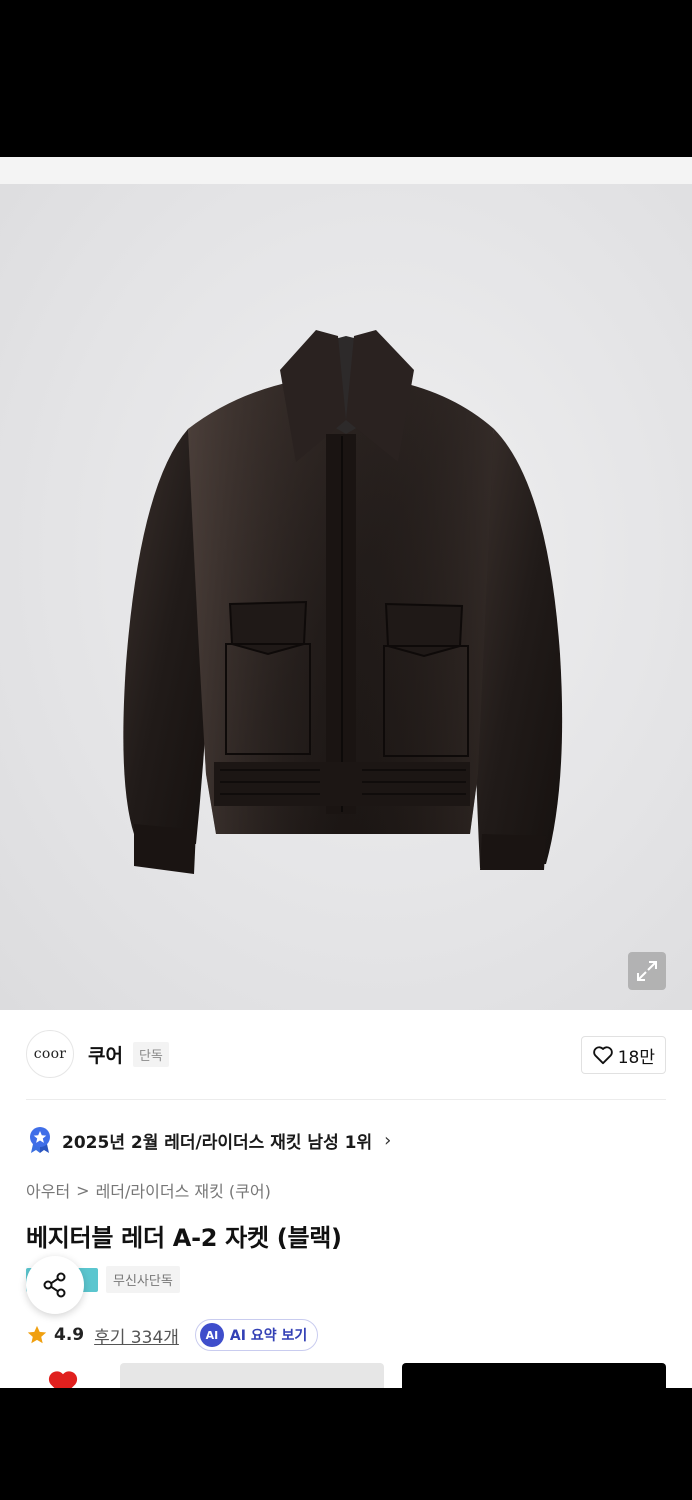  What do you see at coordinates (69, 1335) in the screenshot?
I see `rating-score: 4.9` at bounding box center [69, 1335].